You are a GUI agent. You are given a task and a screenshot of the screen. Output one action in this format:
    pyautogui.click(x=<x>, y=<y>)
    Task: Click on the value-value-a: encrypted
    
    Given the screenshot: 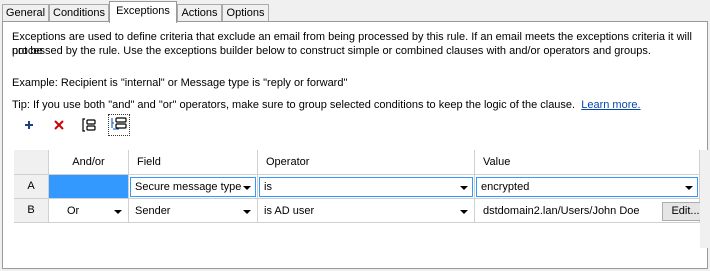 What is the action you would take?
    pyautogui.click(x=505, y=187)
    